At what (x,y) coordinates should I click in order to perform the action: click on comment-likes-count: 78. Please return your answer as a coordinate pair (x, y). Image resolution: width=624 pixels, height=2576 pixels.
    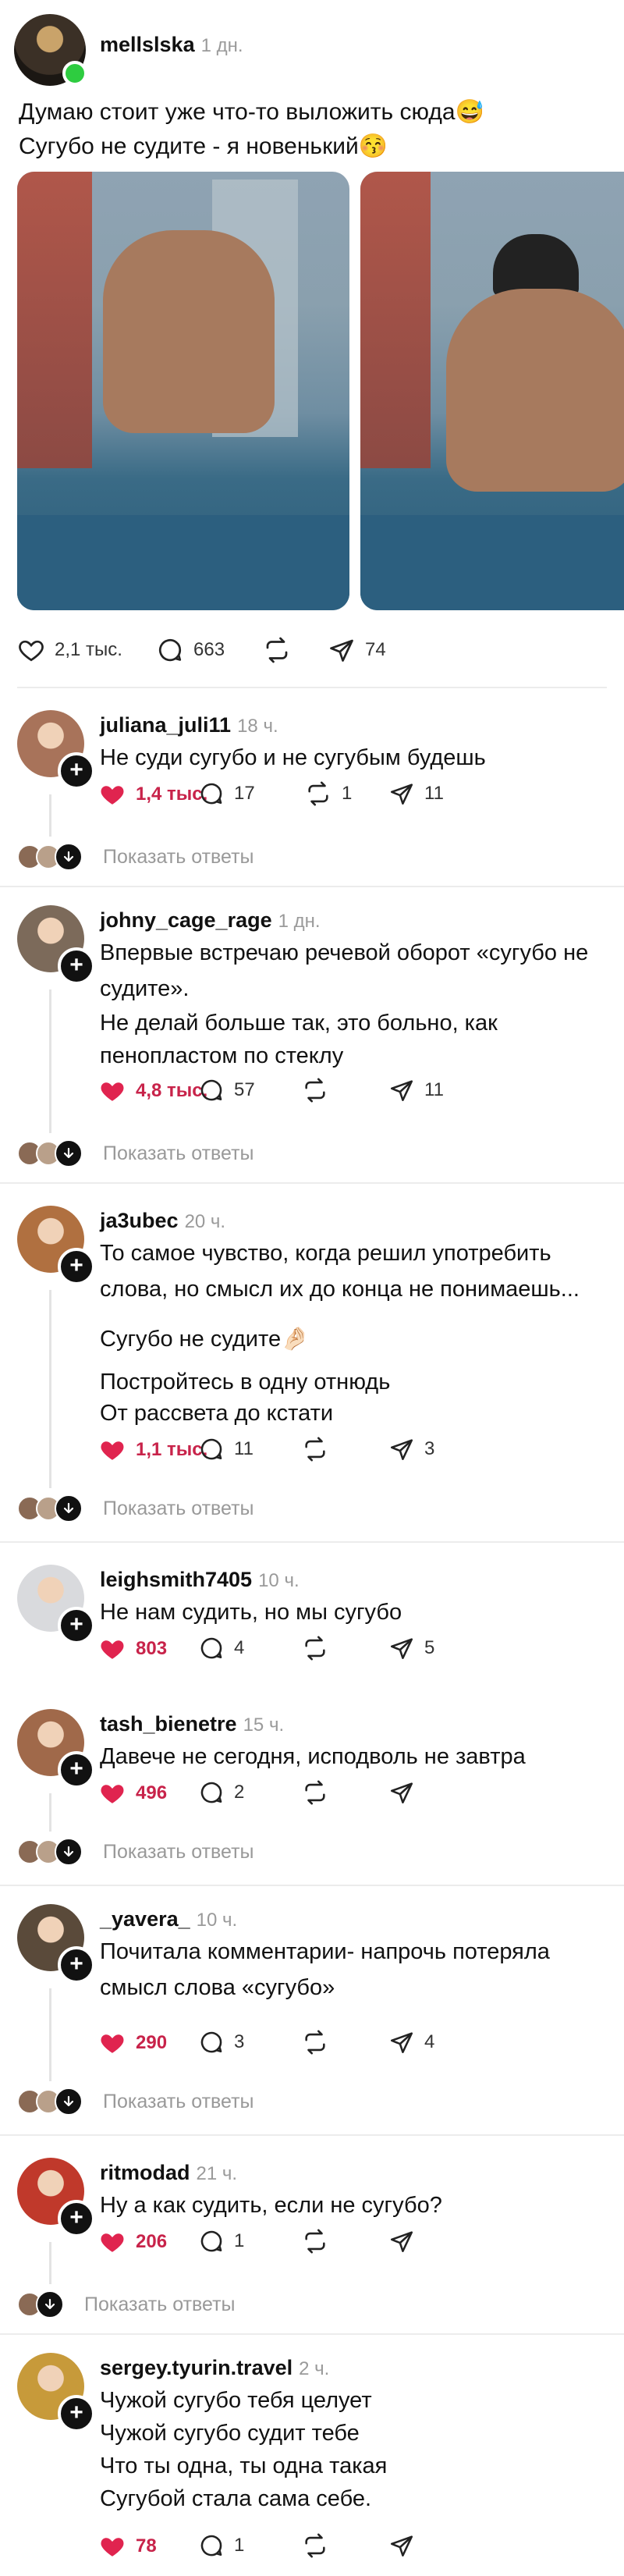
    Looking at the image, I should click on (147, 2546).